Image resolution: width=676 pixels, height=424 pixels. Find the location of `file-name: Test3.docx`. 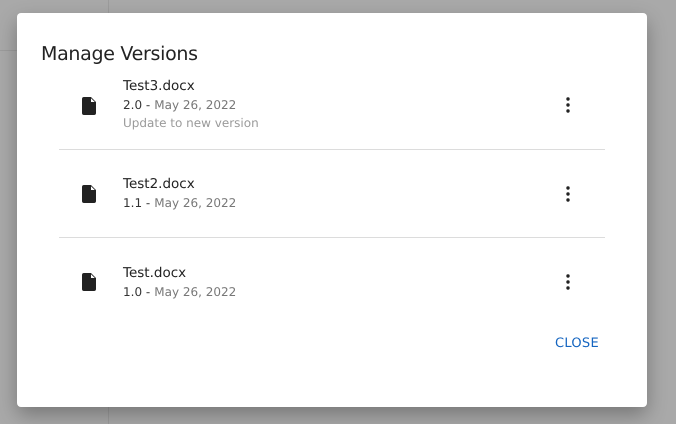

file-name: Test3.docx is located at coordinates (159, 86).